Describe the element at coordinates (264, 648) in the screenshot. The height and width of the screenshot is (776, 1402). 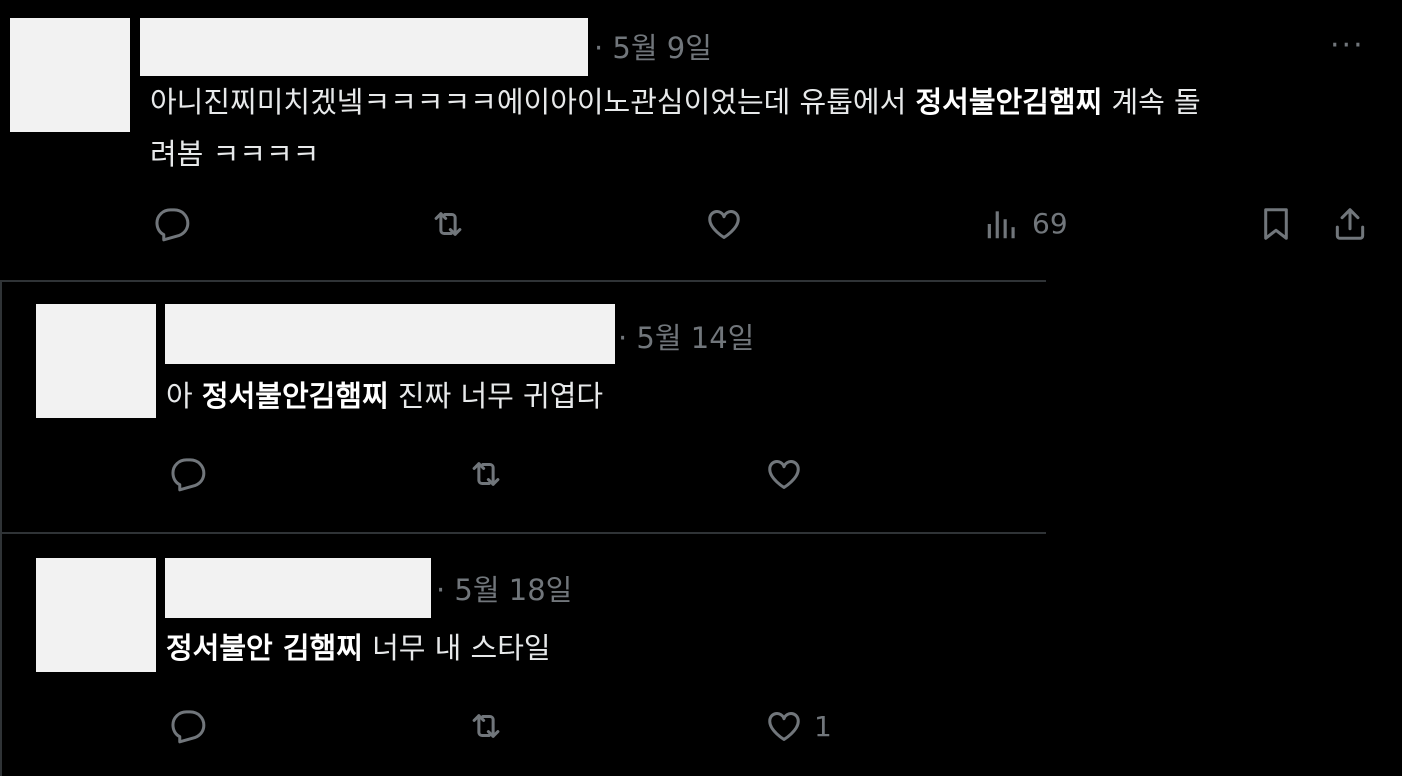
I see `post-text-bold: 정서불안 김햄찌` at that location.